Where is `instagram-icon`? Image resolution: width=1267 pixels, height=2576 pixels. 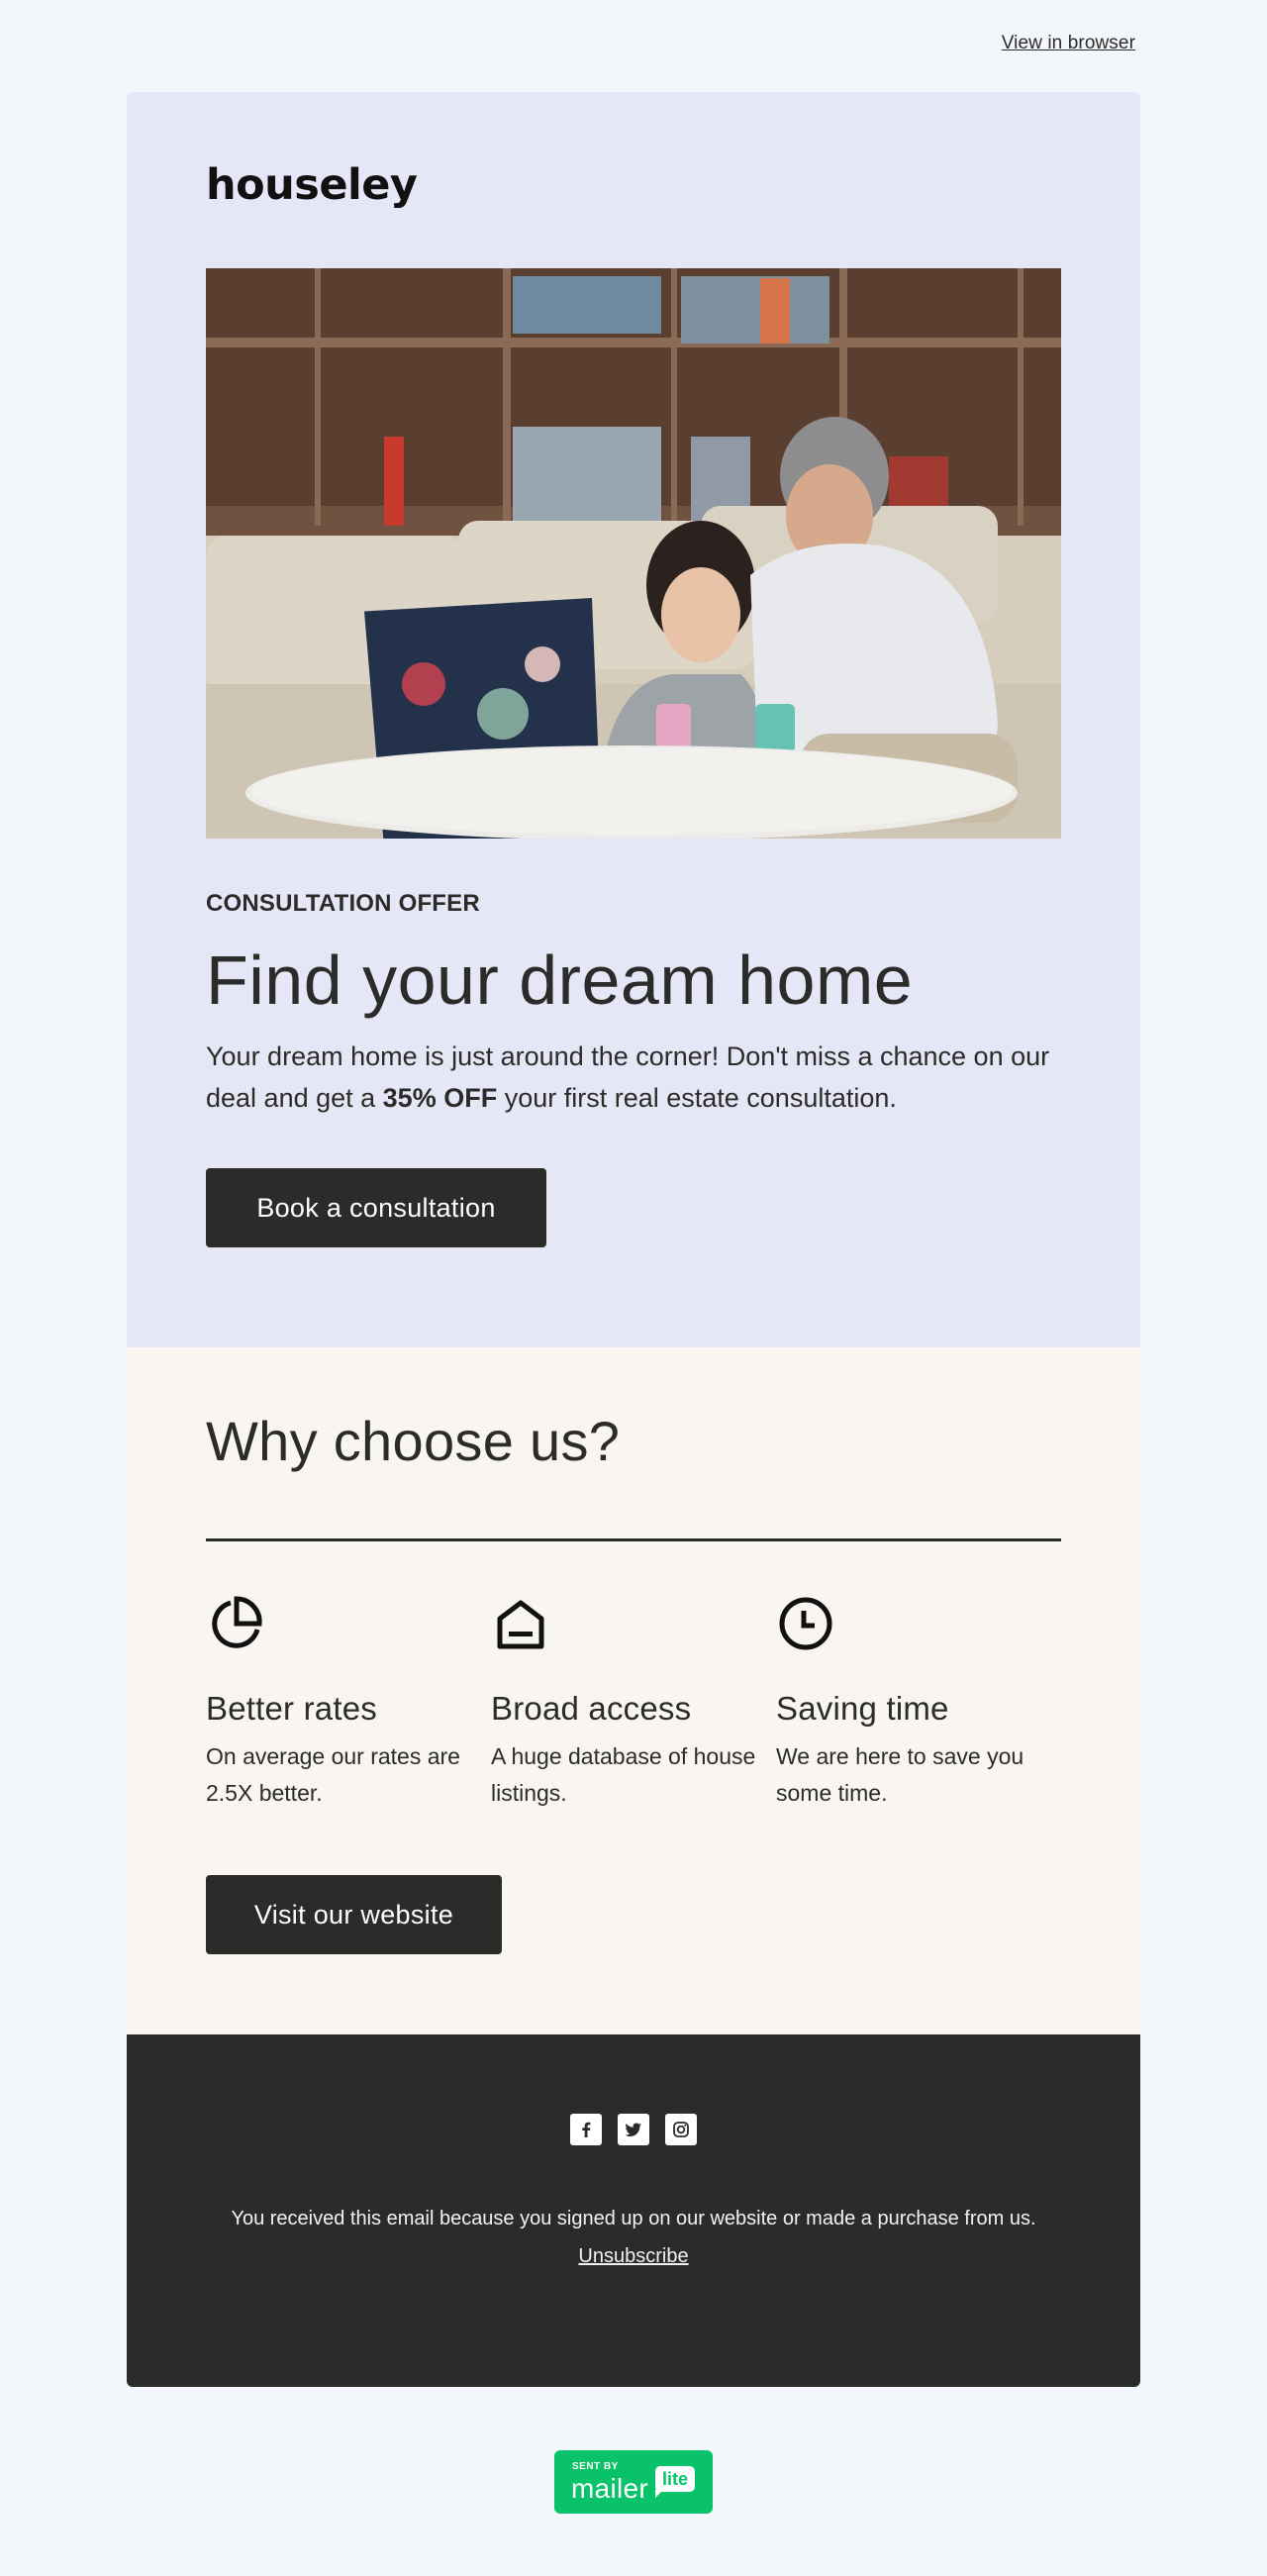
instagram-icon is located at coordinates (681, 2130).